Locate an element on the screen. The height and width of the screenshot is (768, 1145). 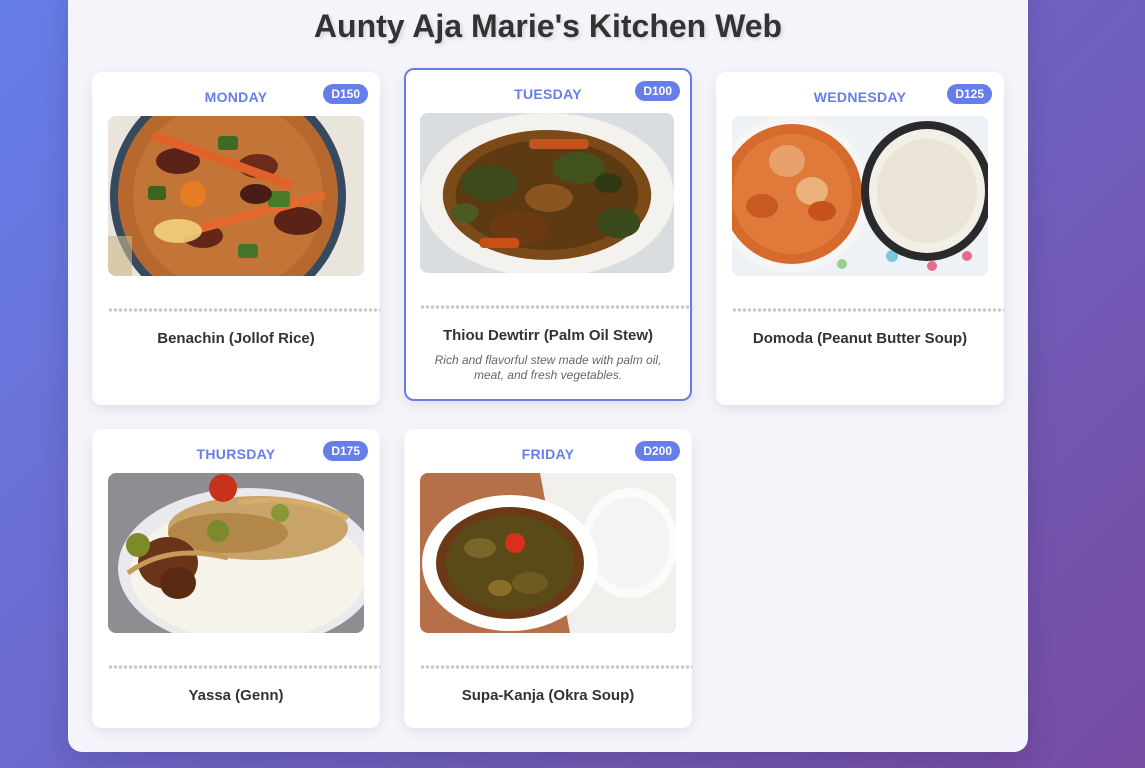
price-badge: D175 is located at coordinates (345, 451).